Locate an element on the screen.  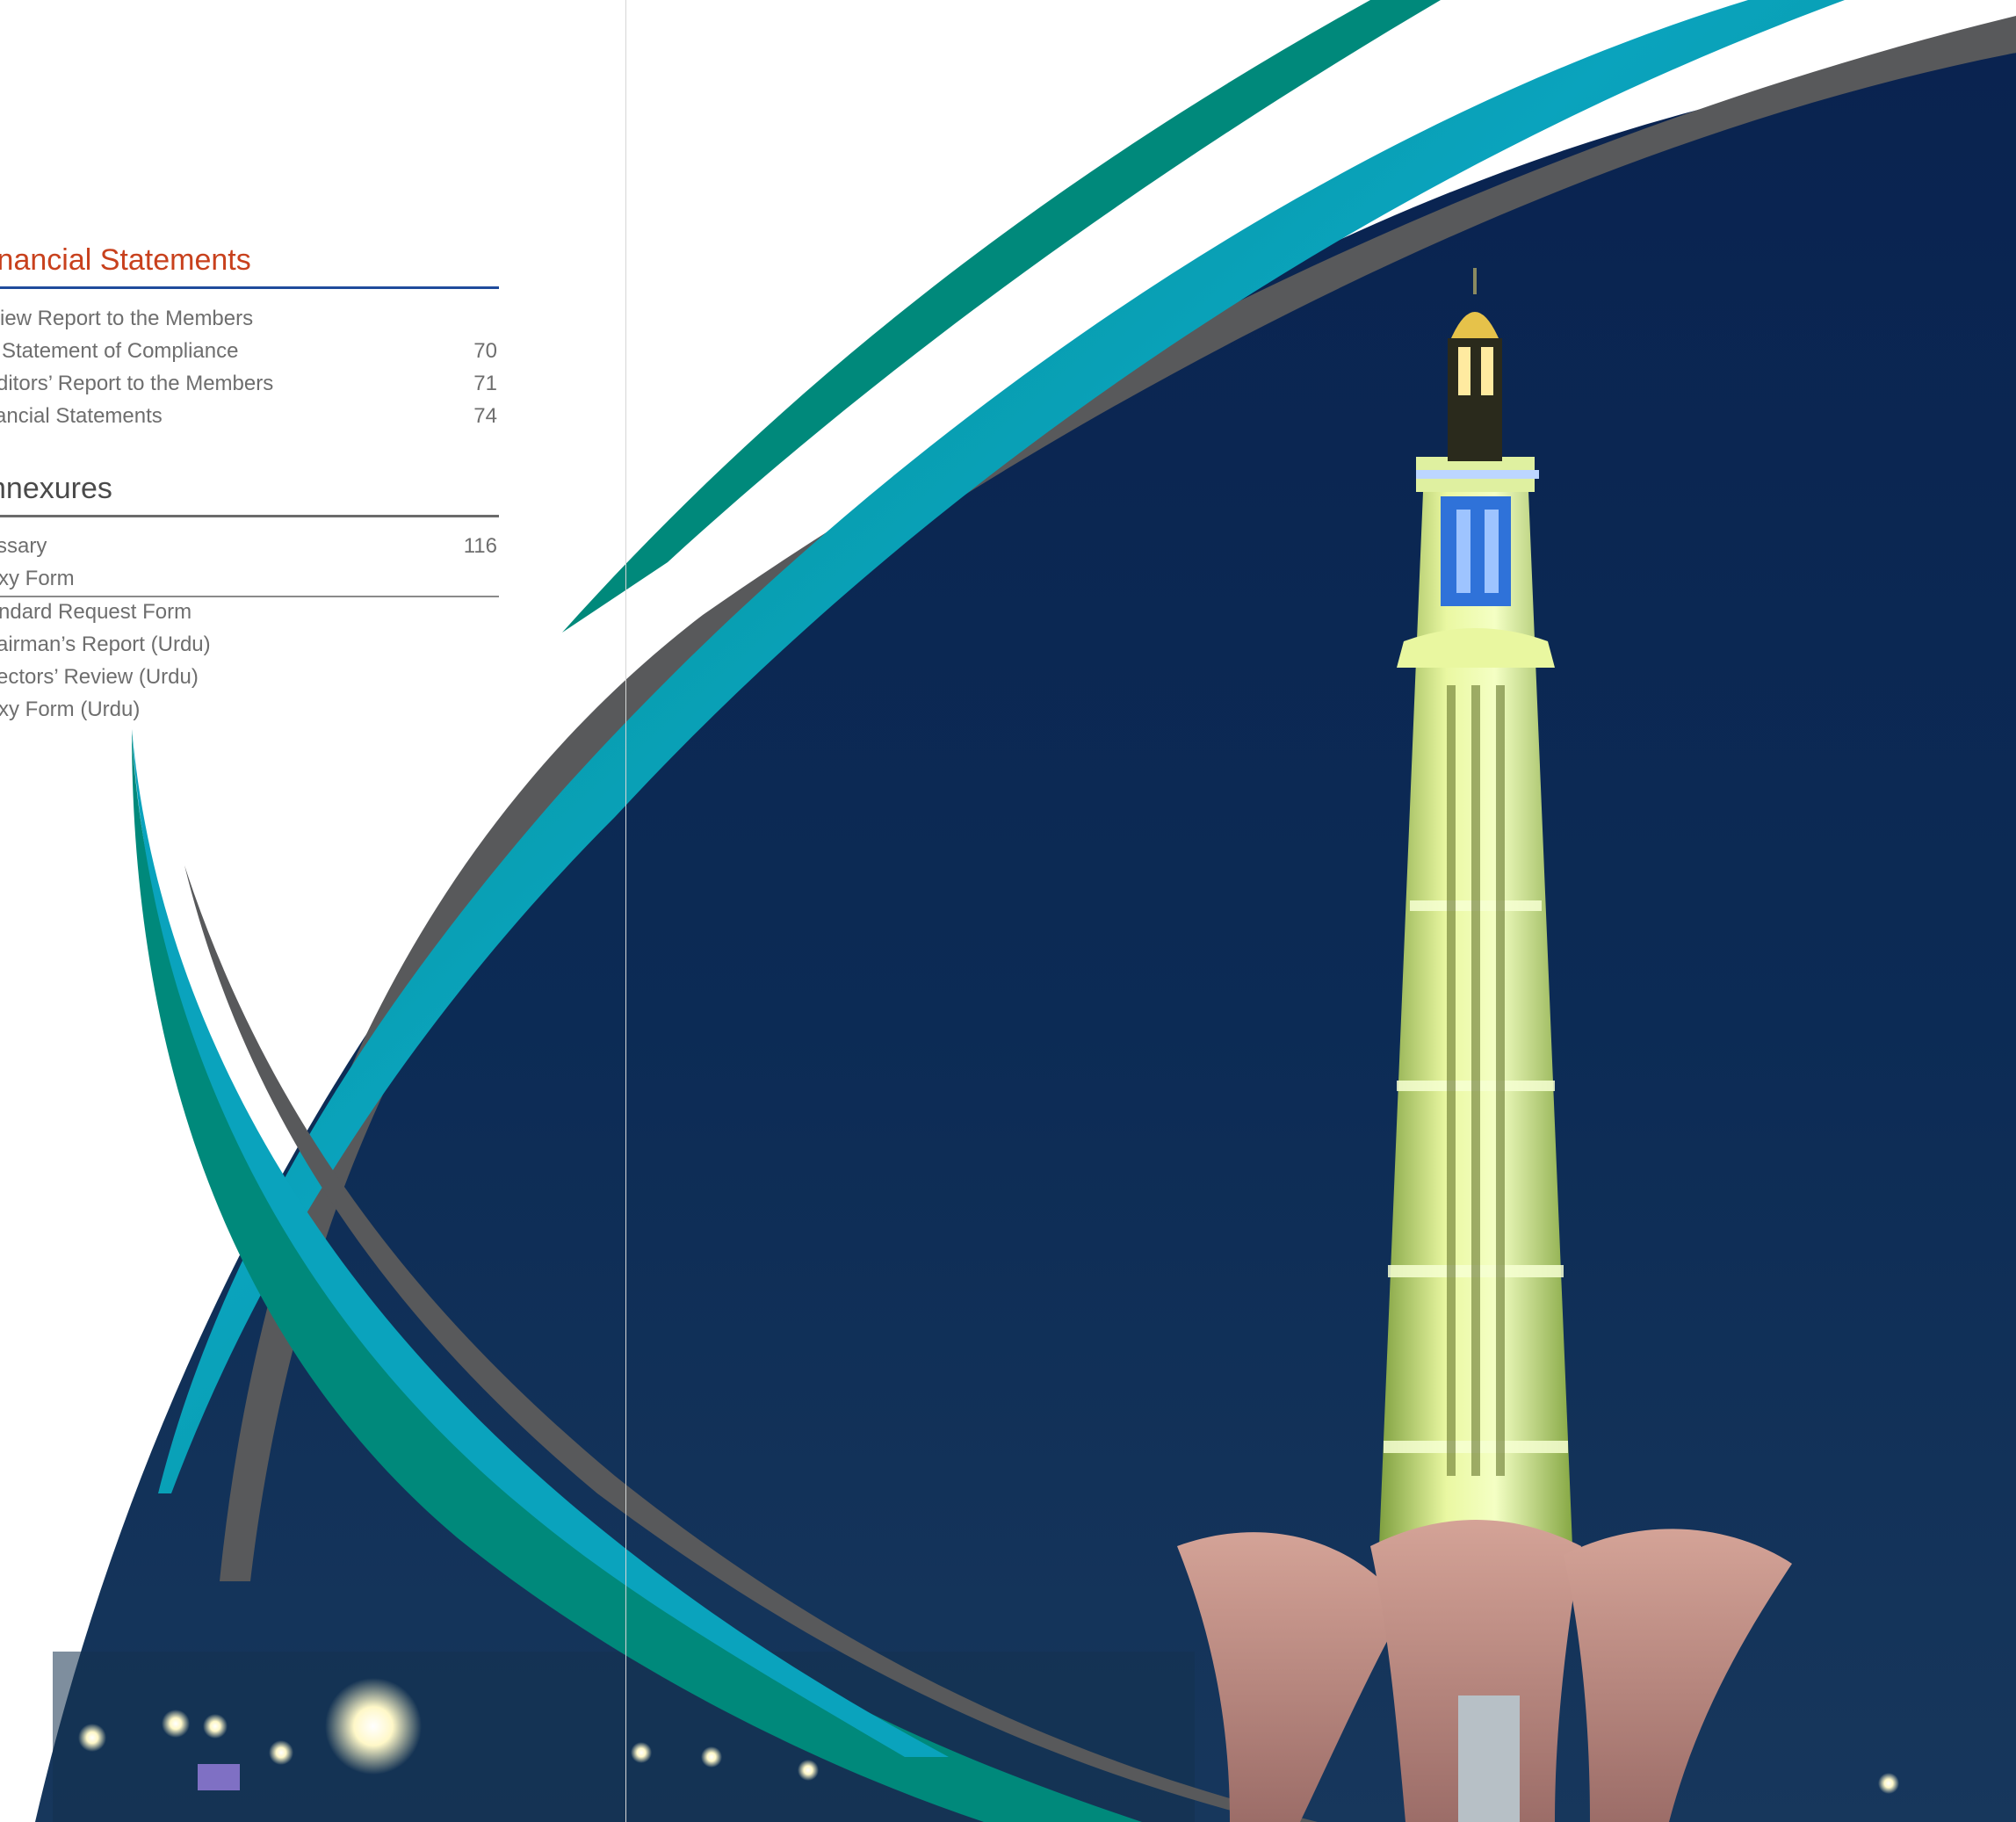
toc-entry: ssary 116 is located at coordinates (248, 546).